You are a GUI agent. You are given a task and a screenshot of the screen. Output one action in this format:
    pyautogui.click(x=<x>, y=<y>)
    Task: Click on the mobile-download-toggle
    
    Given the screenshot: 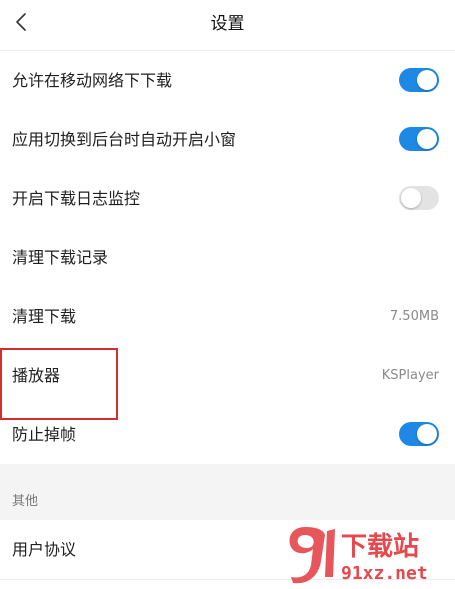 What is the action you would take?
    pyautogui.click(x=419, y=80)
    